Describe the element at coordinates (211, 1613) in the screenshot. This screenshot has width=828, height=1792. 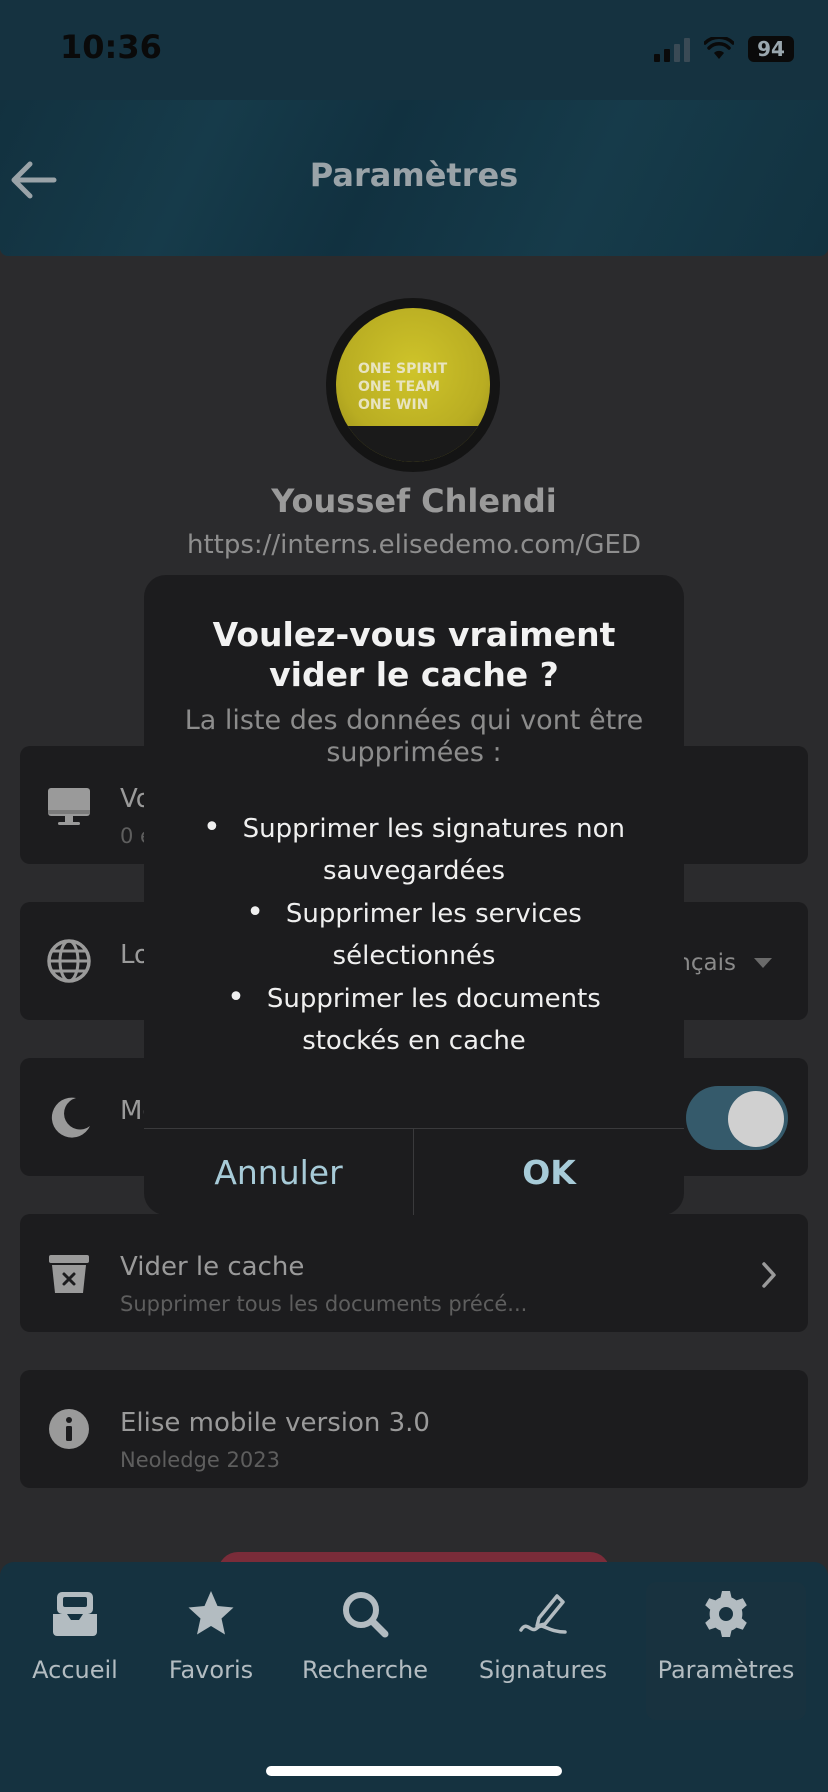
I see `star-icon` at that location.